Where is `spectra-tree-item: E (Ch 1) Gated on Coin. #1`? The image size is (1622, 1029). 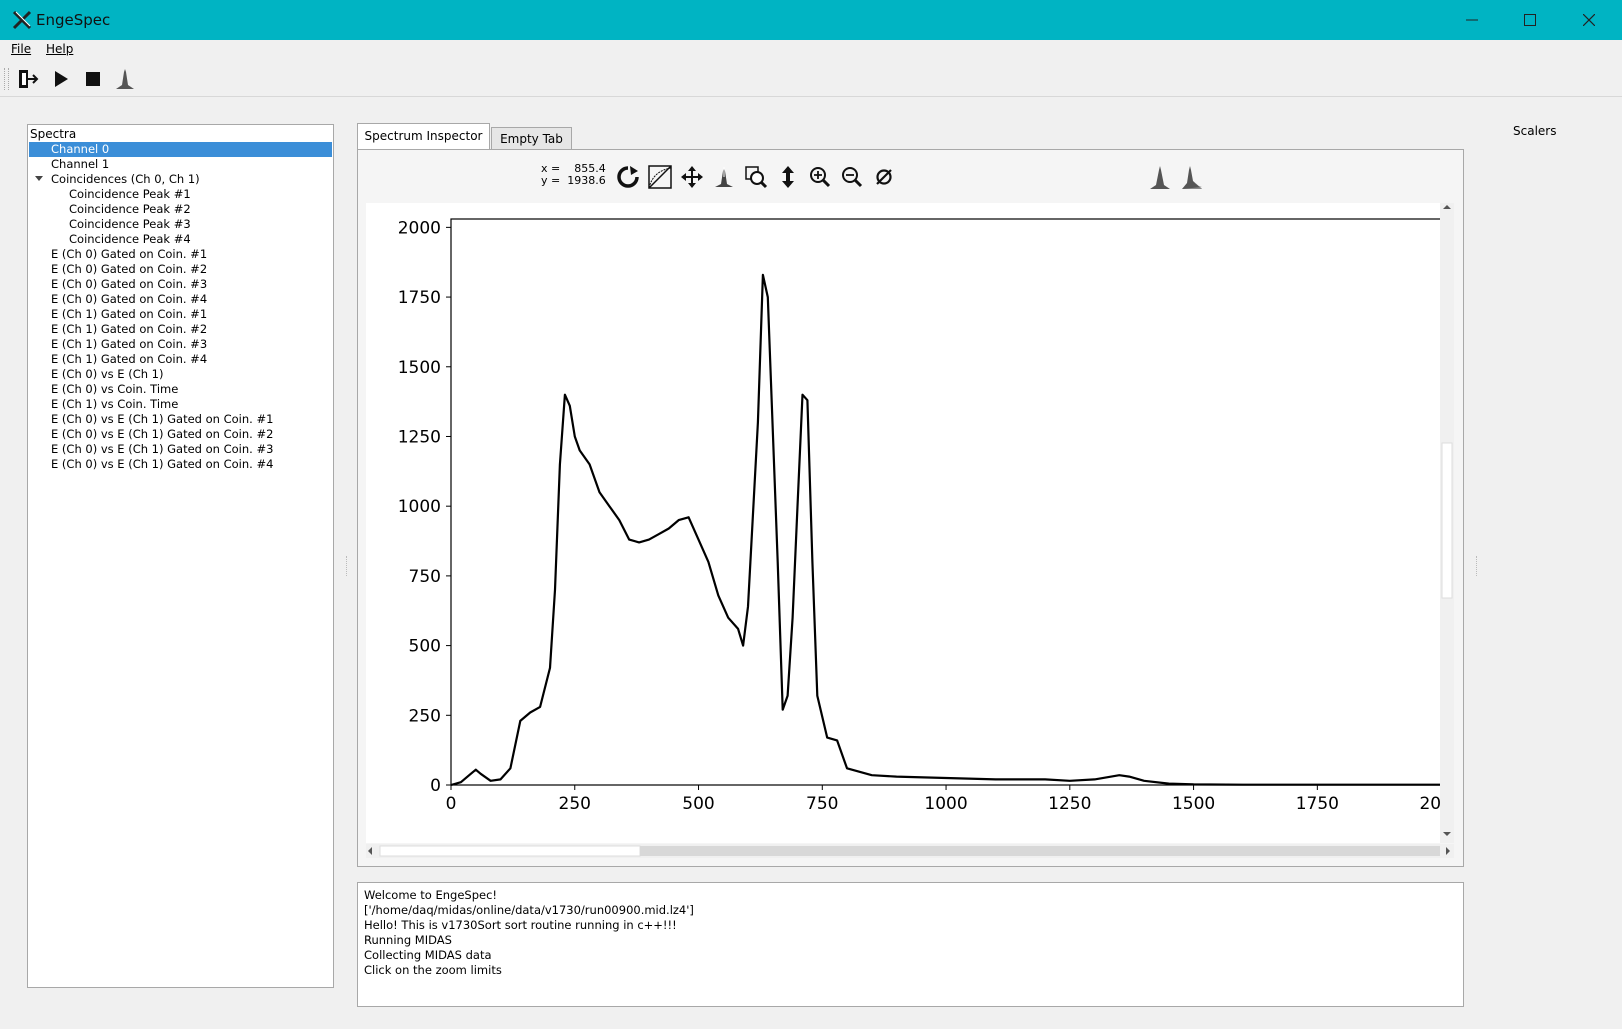
spectra-tree-item: E (Ch 1) Gated on Coin. #1 is located at coordinates (180, 314).